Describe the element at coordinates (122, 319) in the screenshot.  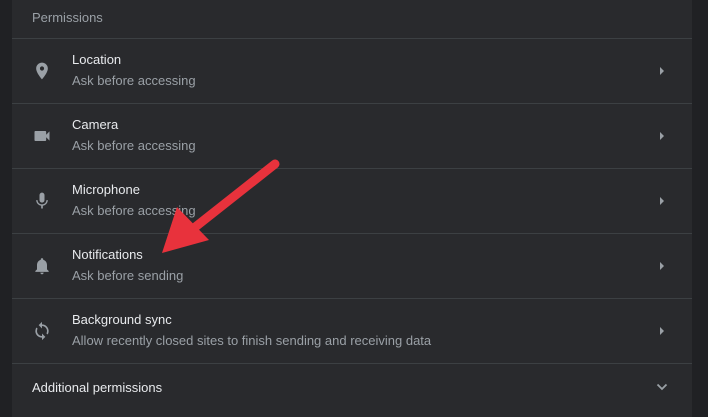
I see `permission-title: Background sync` at that location.